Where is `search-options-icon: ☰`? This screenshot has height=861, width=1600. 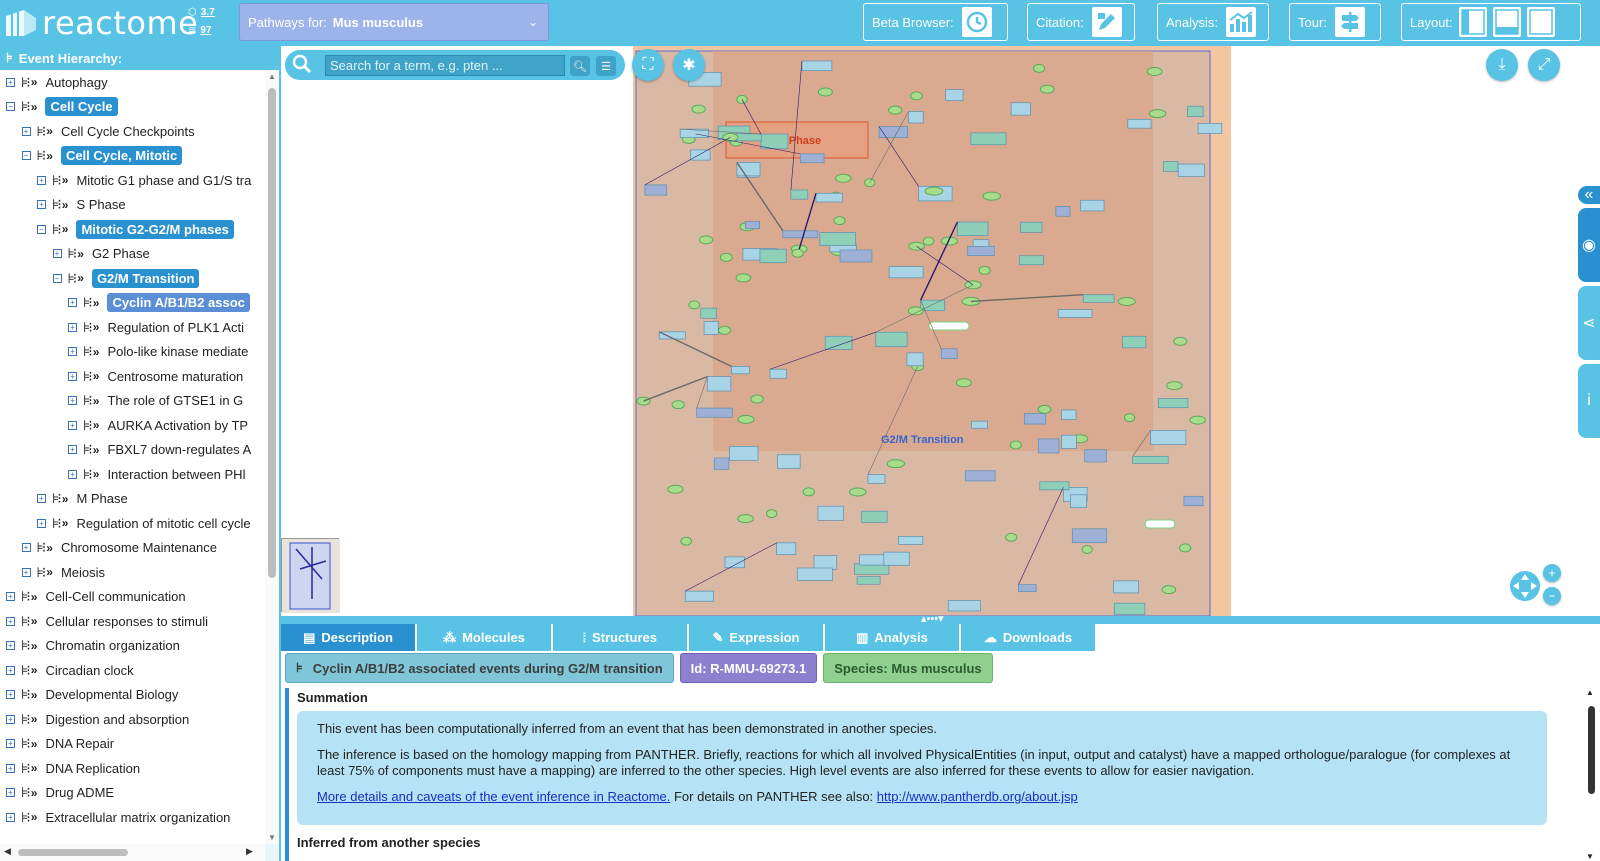
search-options-icon: ☰ is located at coordinates (606, 66).